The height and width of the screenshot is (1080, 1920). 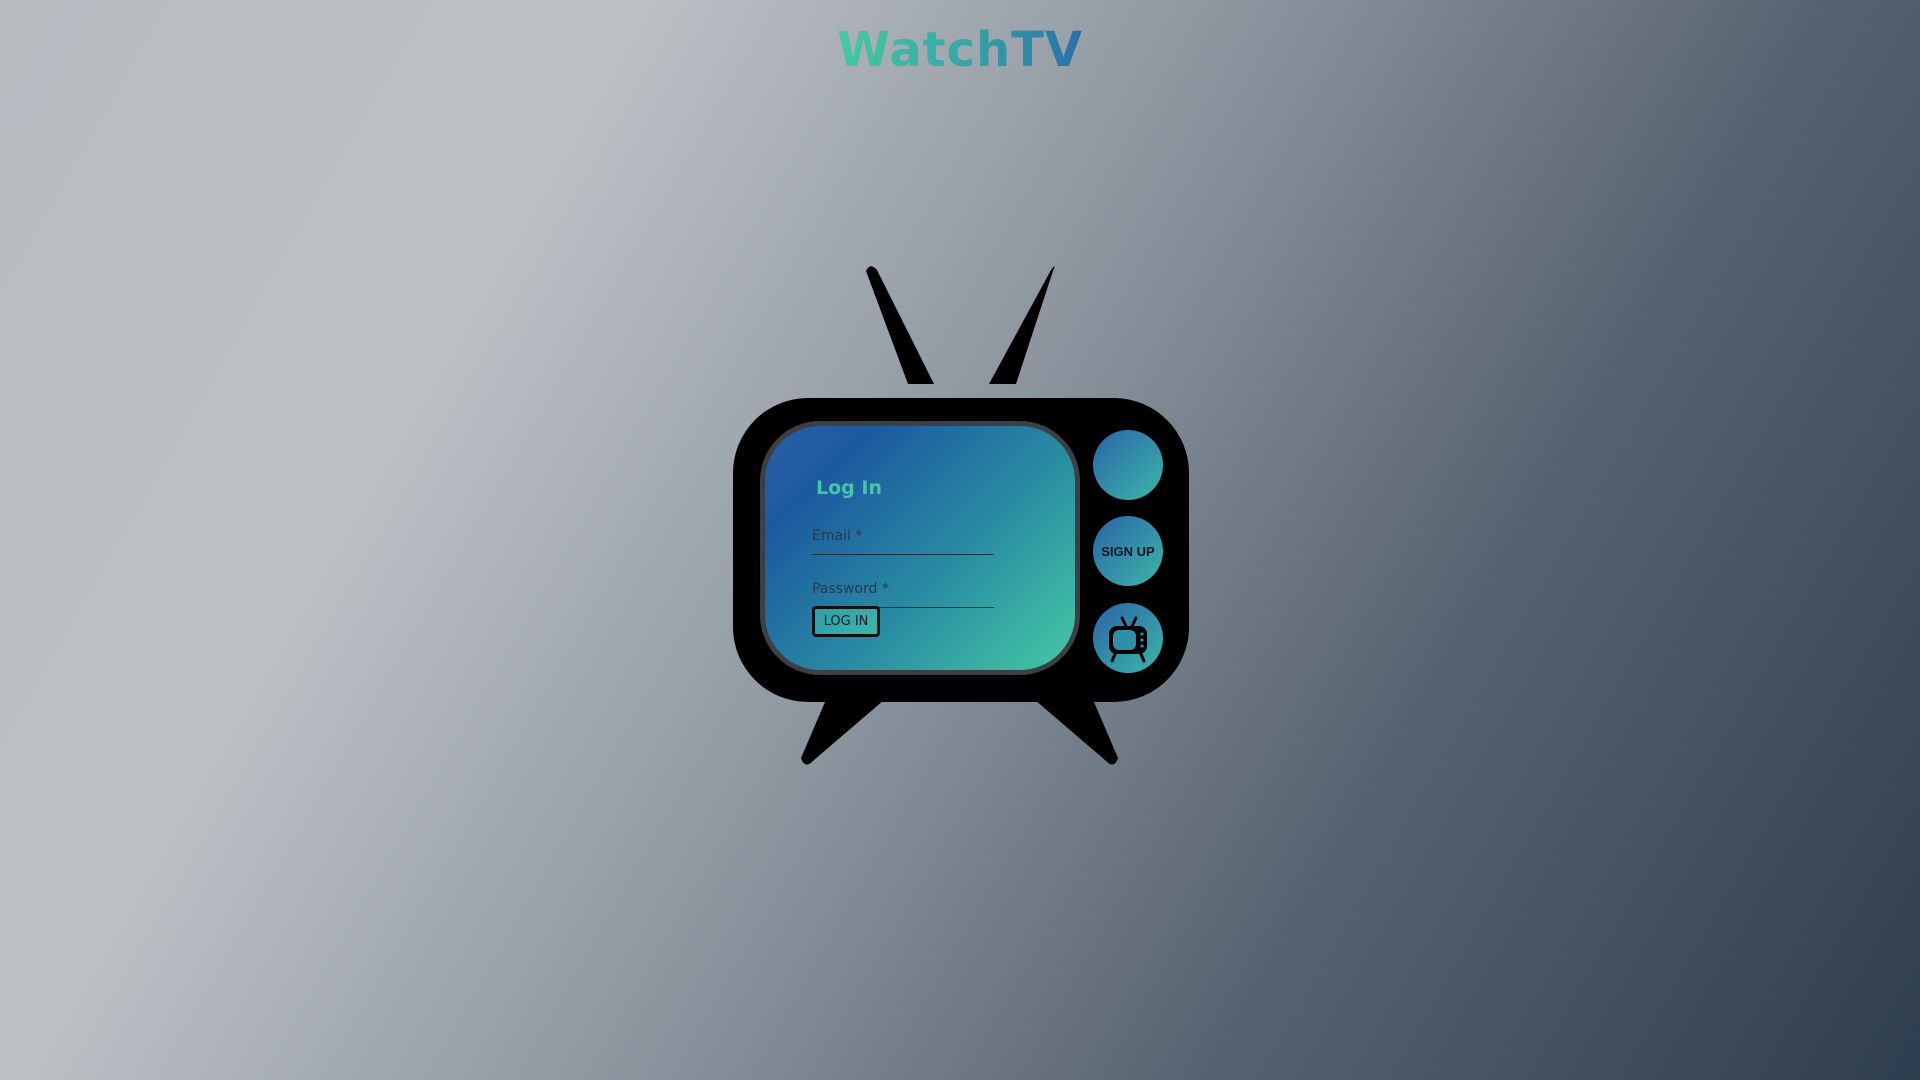 I want to click on email-label: Email *, so click(x=837, y=536).